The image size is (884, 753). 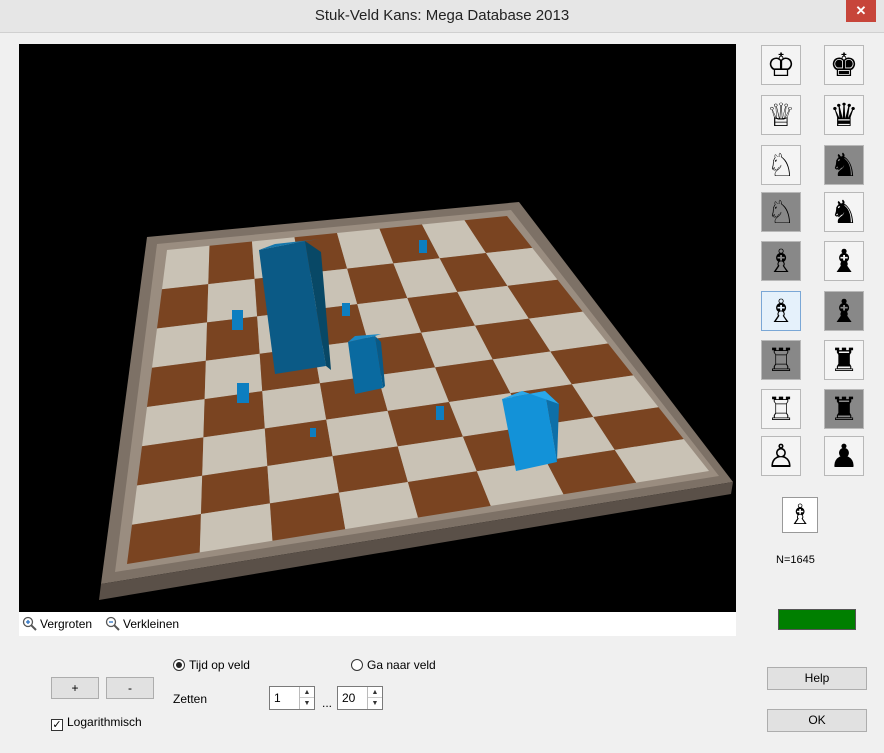 I want to click on help-button: Help, so click(x=817, y=678).